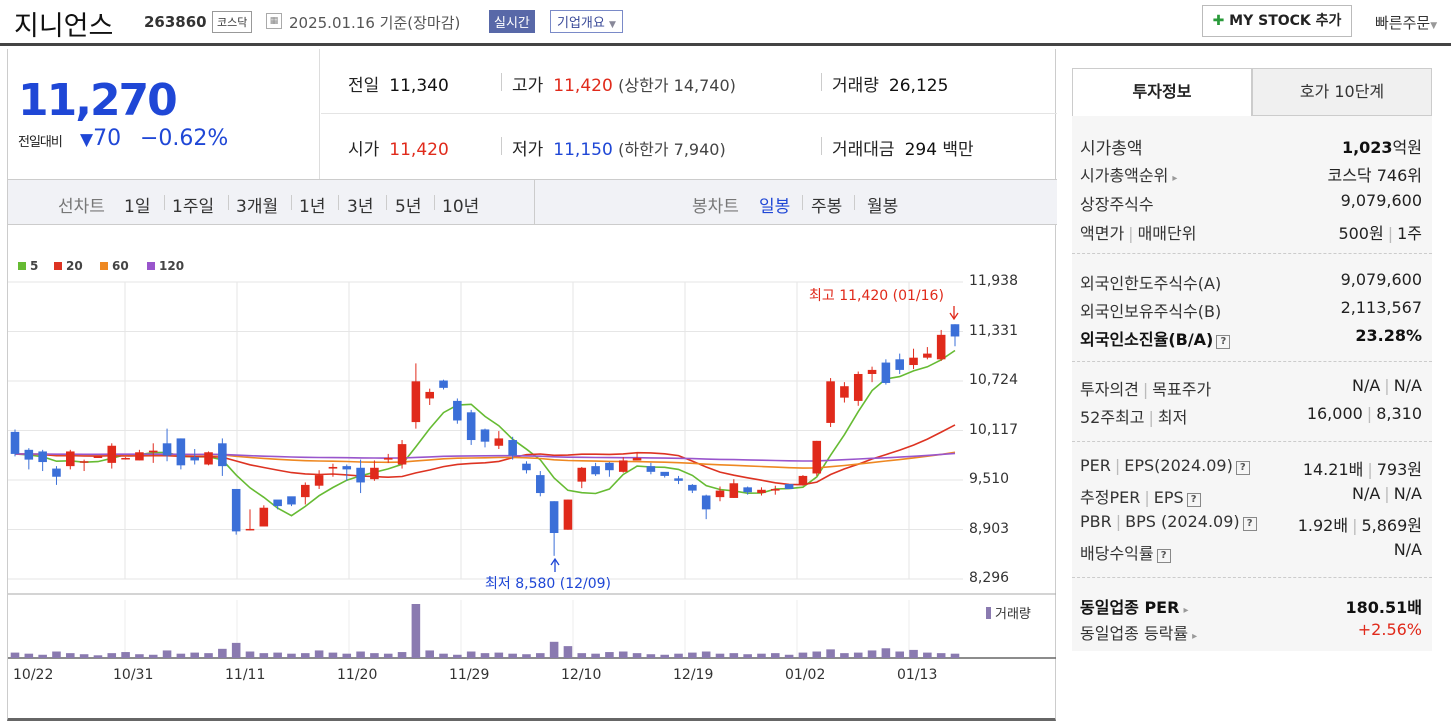  I want to click on date-tick-label: 11/20, so click(357, 675).